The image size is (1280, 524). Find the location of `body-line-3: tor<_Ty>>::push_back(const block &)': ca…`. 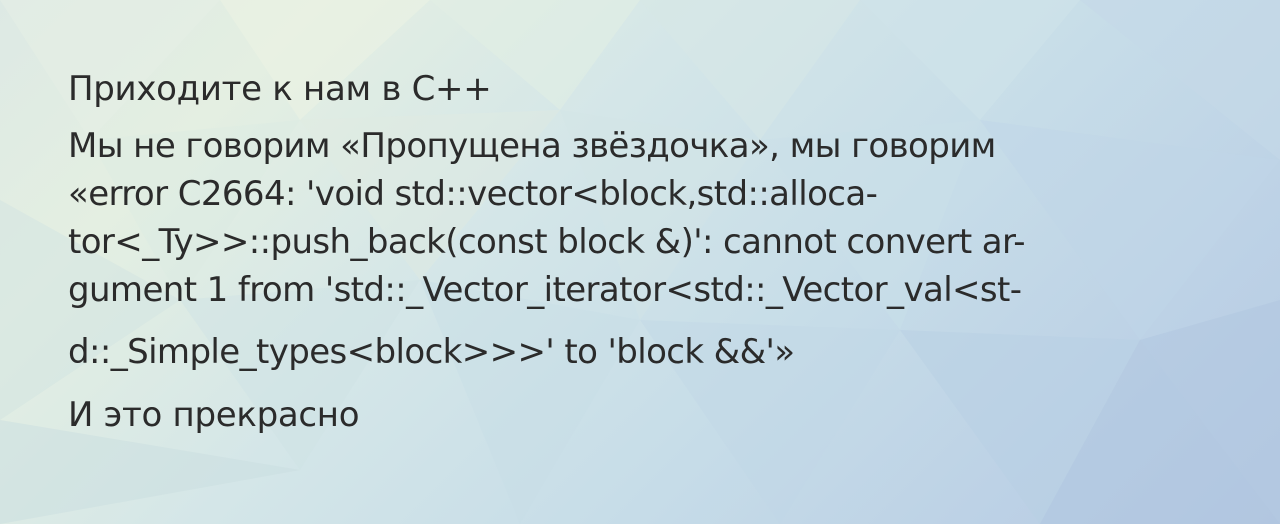

body-line-3: tor<_Ty>>::push_back(const block &)': ca… is located at coordinates (547, 242).